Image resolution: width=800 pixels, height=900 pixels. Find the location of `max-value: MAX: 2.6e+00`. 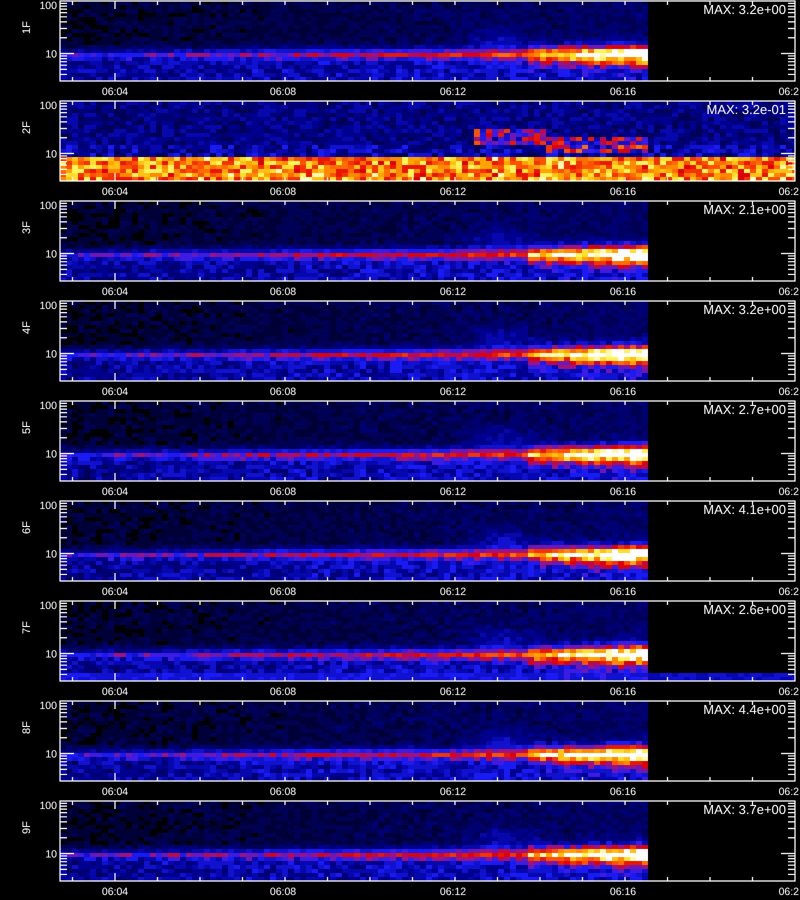

max-value: MAX: 2.6e+00 is located at coordinates (744, 609).